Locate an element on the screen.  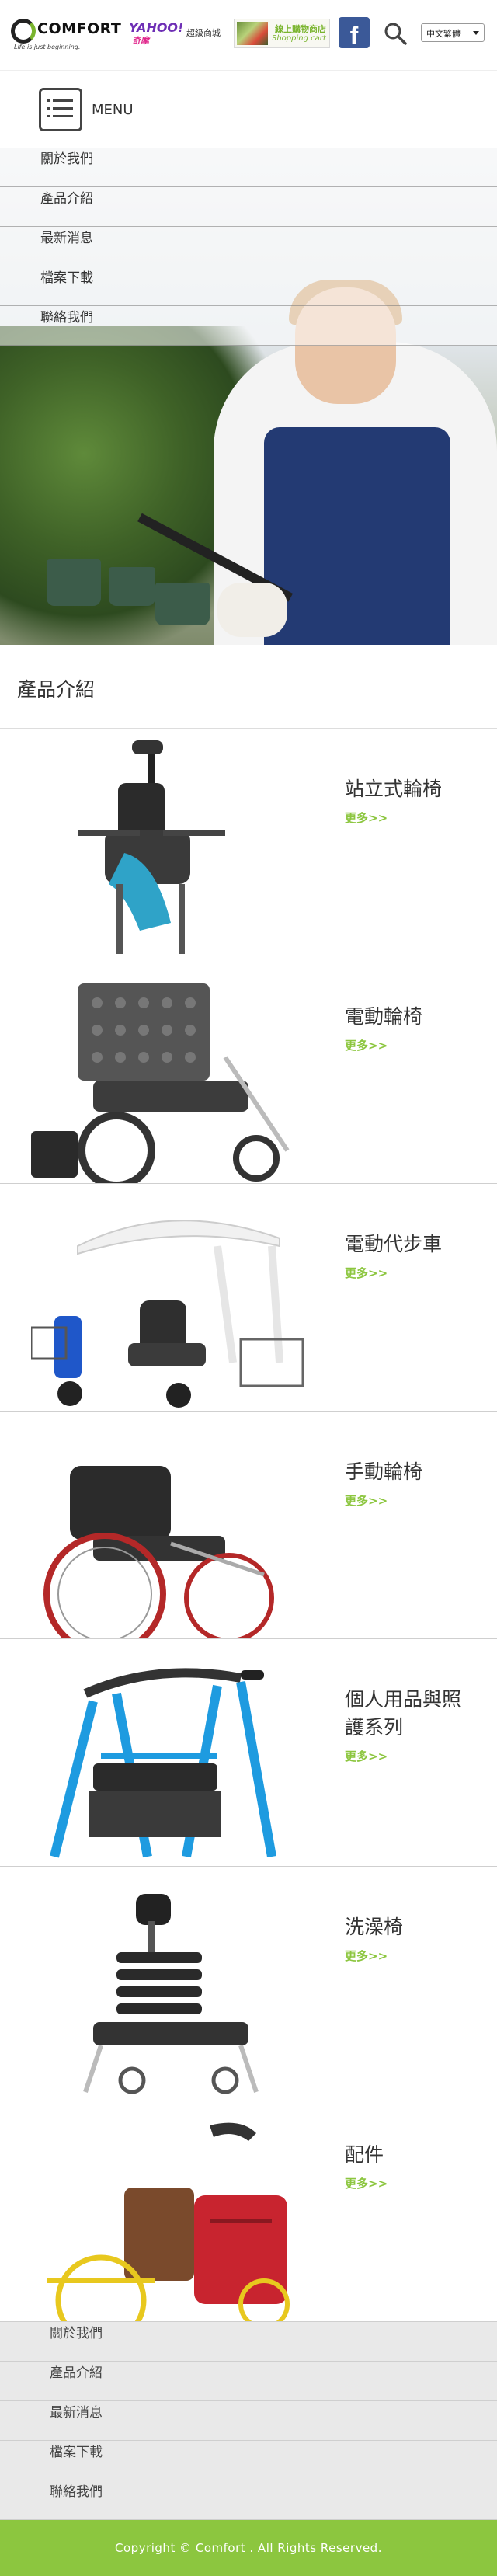
product-card: 手動輪椅 更多>> is located at coordinates (248, 1525).